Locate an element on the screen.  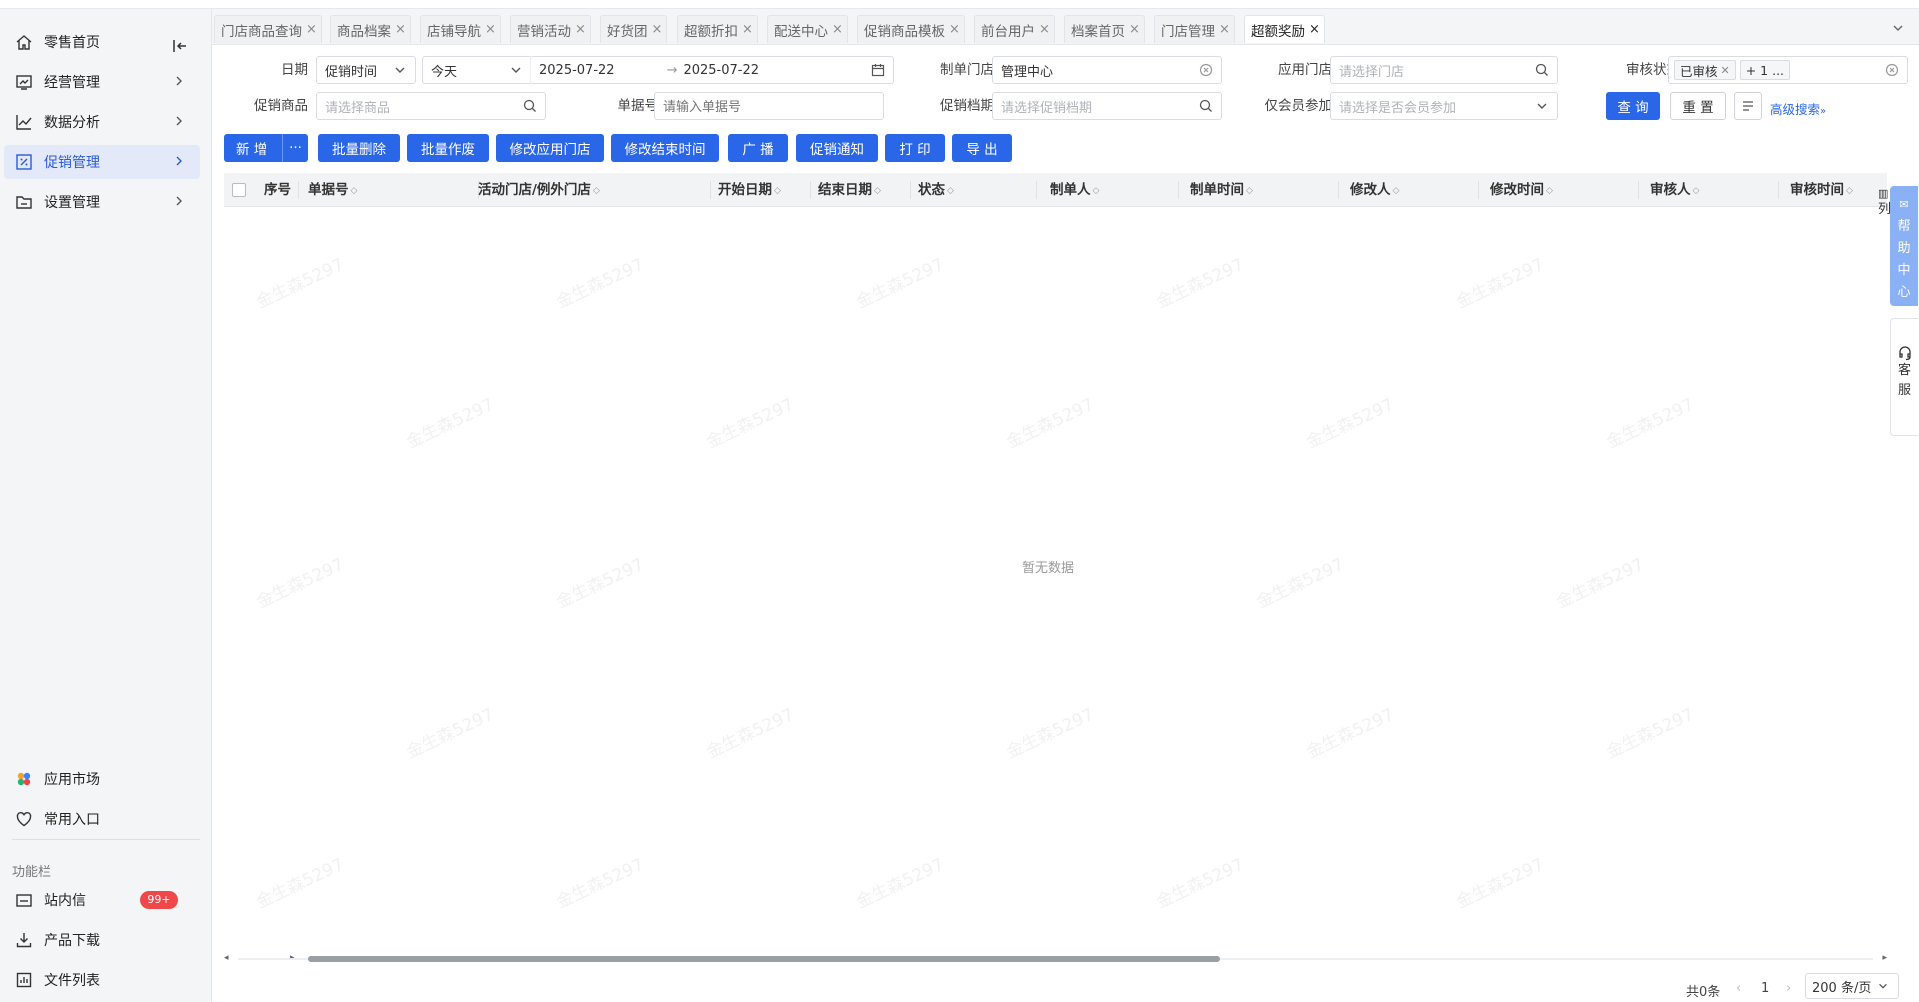
sidebar-item-settings: 设置管理 is located at coordinates (102, 202).